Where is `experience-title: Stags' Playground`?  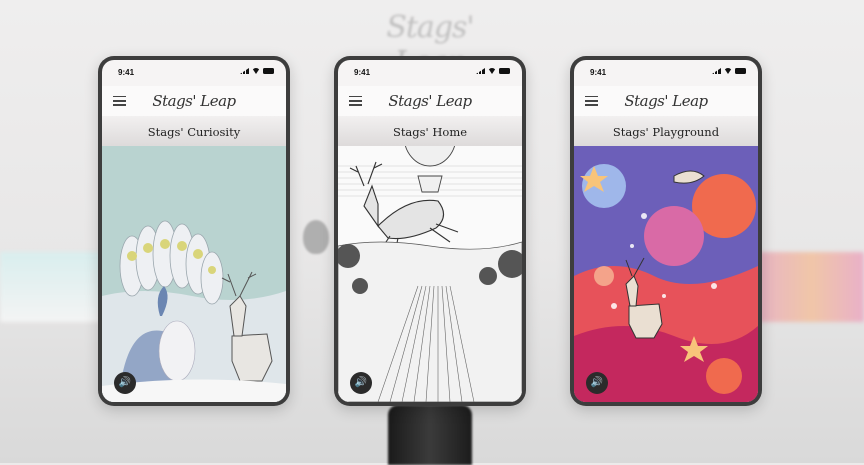 experience-title: Stags' Playground is located at coordinates (666, 132).